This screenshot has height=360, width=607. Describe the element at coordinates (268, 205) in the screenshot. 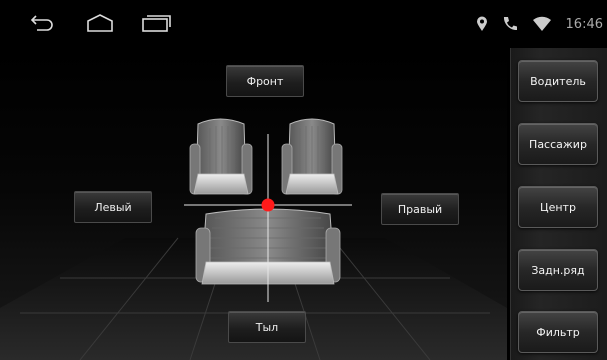

I see `sound-focus-point` at that location.